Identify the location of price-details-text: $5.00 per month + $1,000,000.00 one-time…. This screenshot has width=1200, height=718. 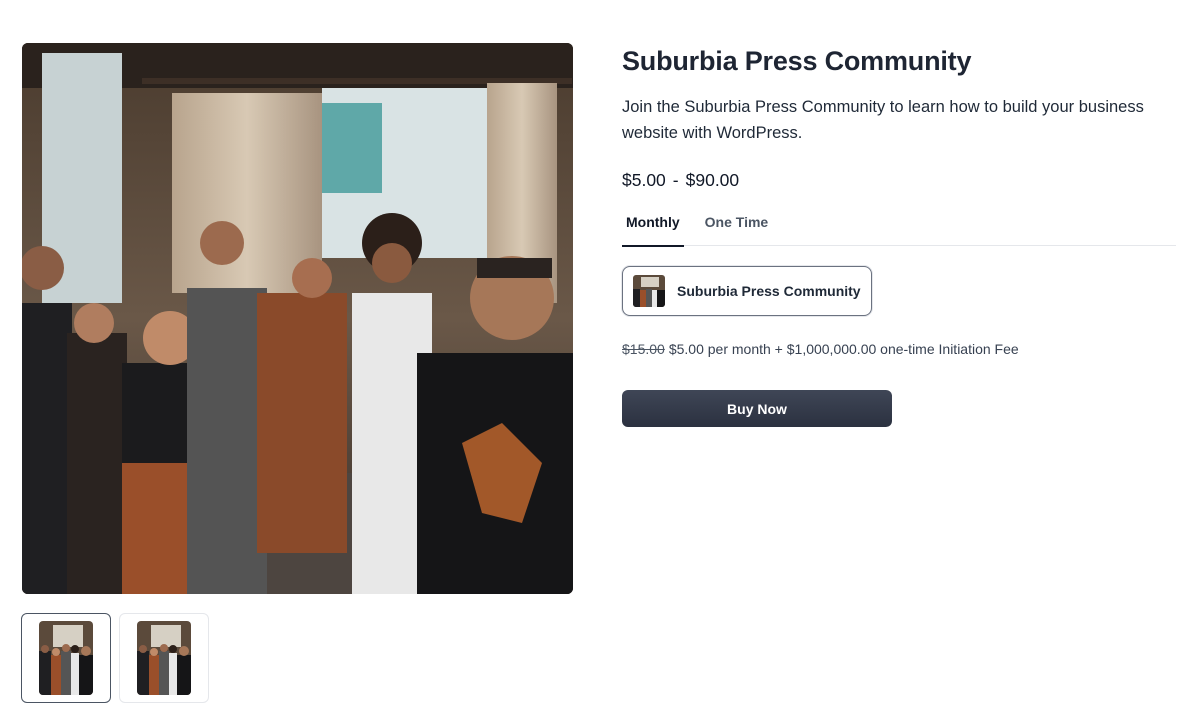
(843, 349).